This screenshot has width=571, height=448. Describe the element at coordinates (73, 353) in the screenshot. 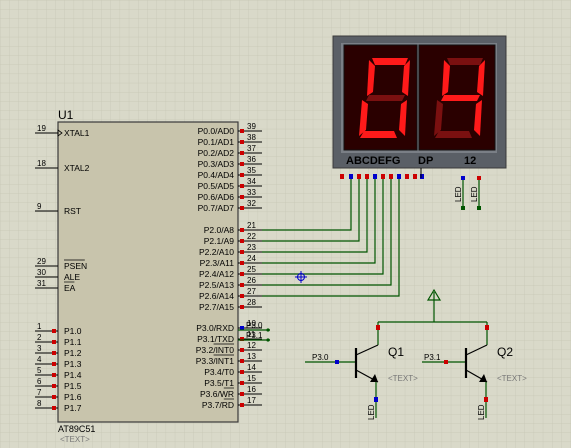

I see `pin-name: P1.2` at that location.